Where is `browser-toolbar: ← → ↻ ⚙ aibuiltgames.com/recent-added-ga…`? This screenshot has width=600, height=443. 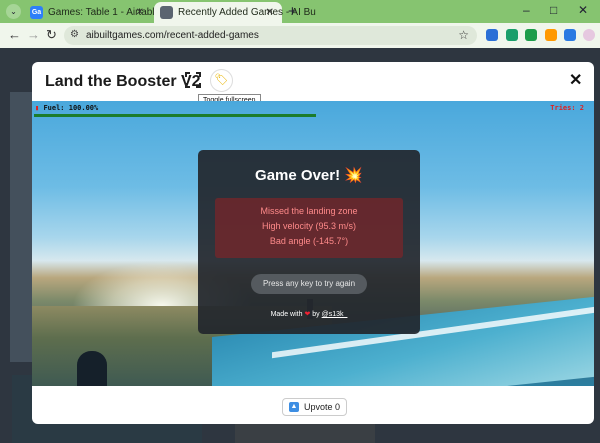
browser-toolbar: ← → ↻ ⚙ aibuiltgames.com/recent-added-ga… is located at coordinates (300, 35).